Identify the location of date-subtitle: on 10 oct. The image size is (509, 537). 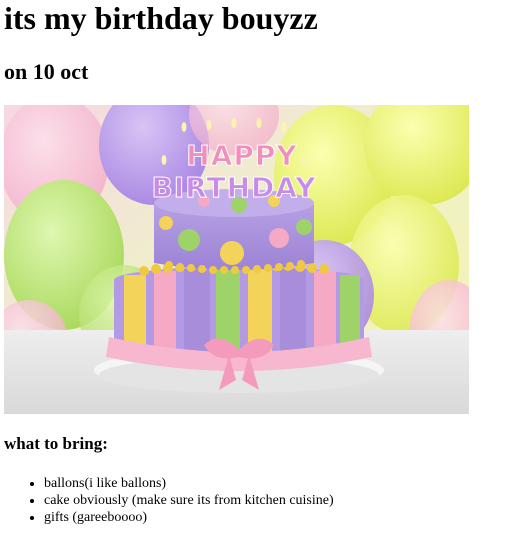
(46, 71).